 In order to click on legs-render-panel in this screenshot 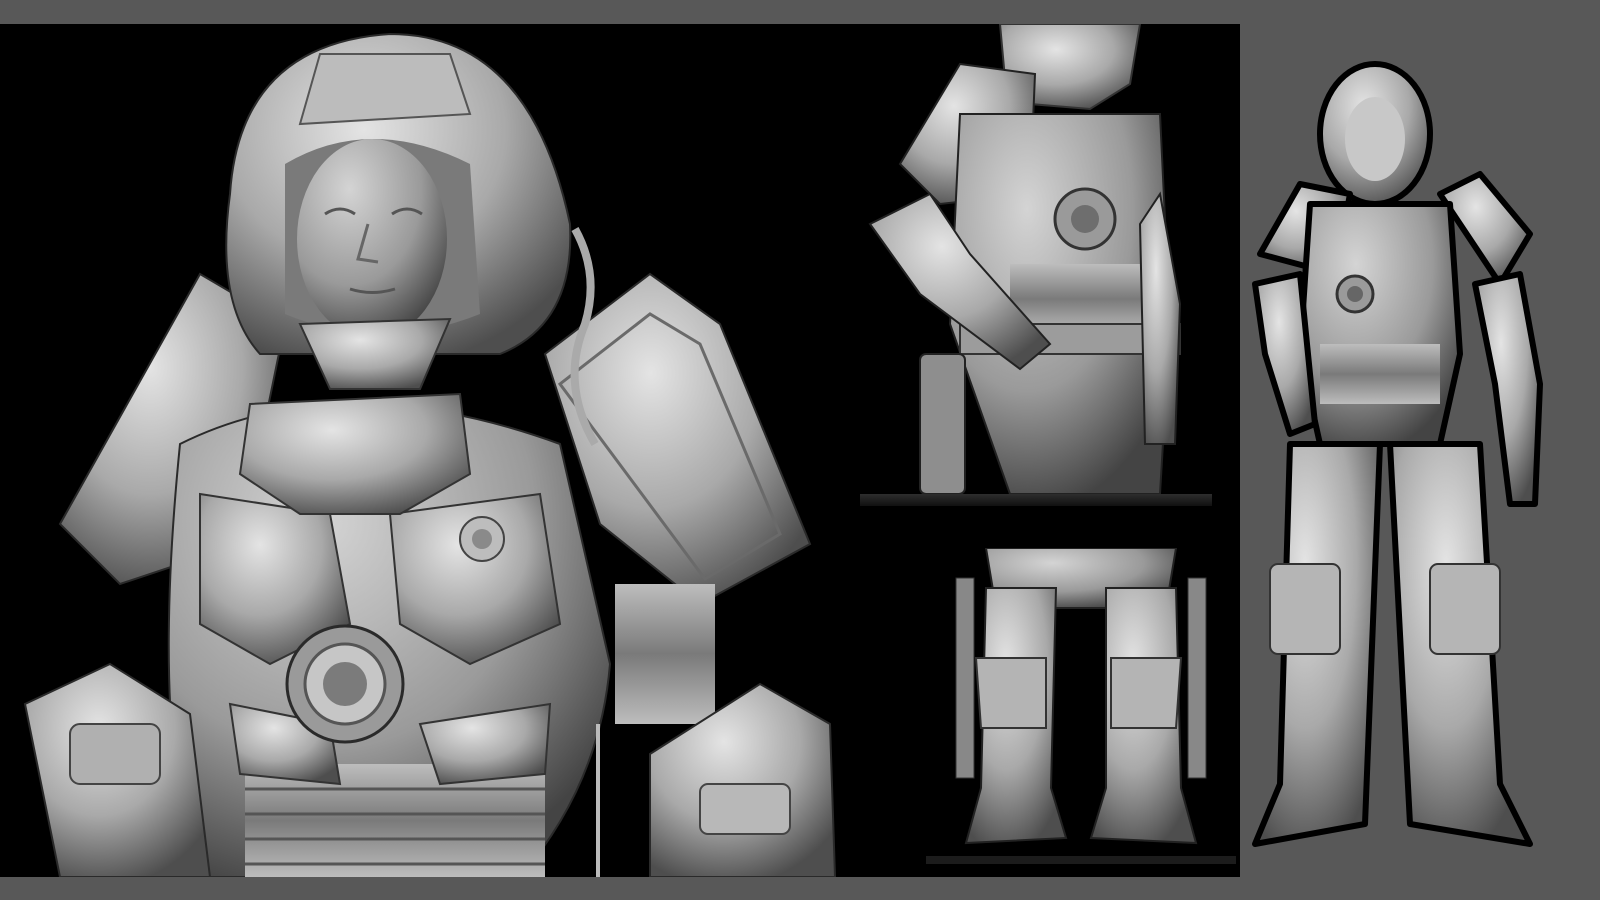, I will do `click(1081, 708)`.